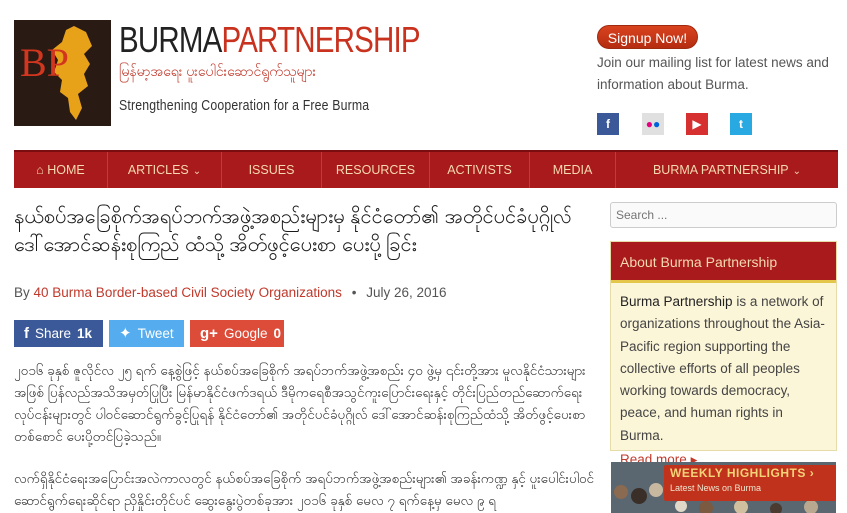 The image size is (847, 513). Describe the element at coordinates (723, 215) in the screenshot. I see `search-input` at that location.